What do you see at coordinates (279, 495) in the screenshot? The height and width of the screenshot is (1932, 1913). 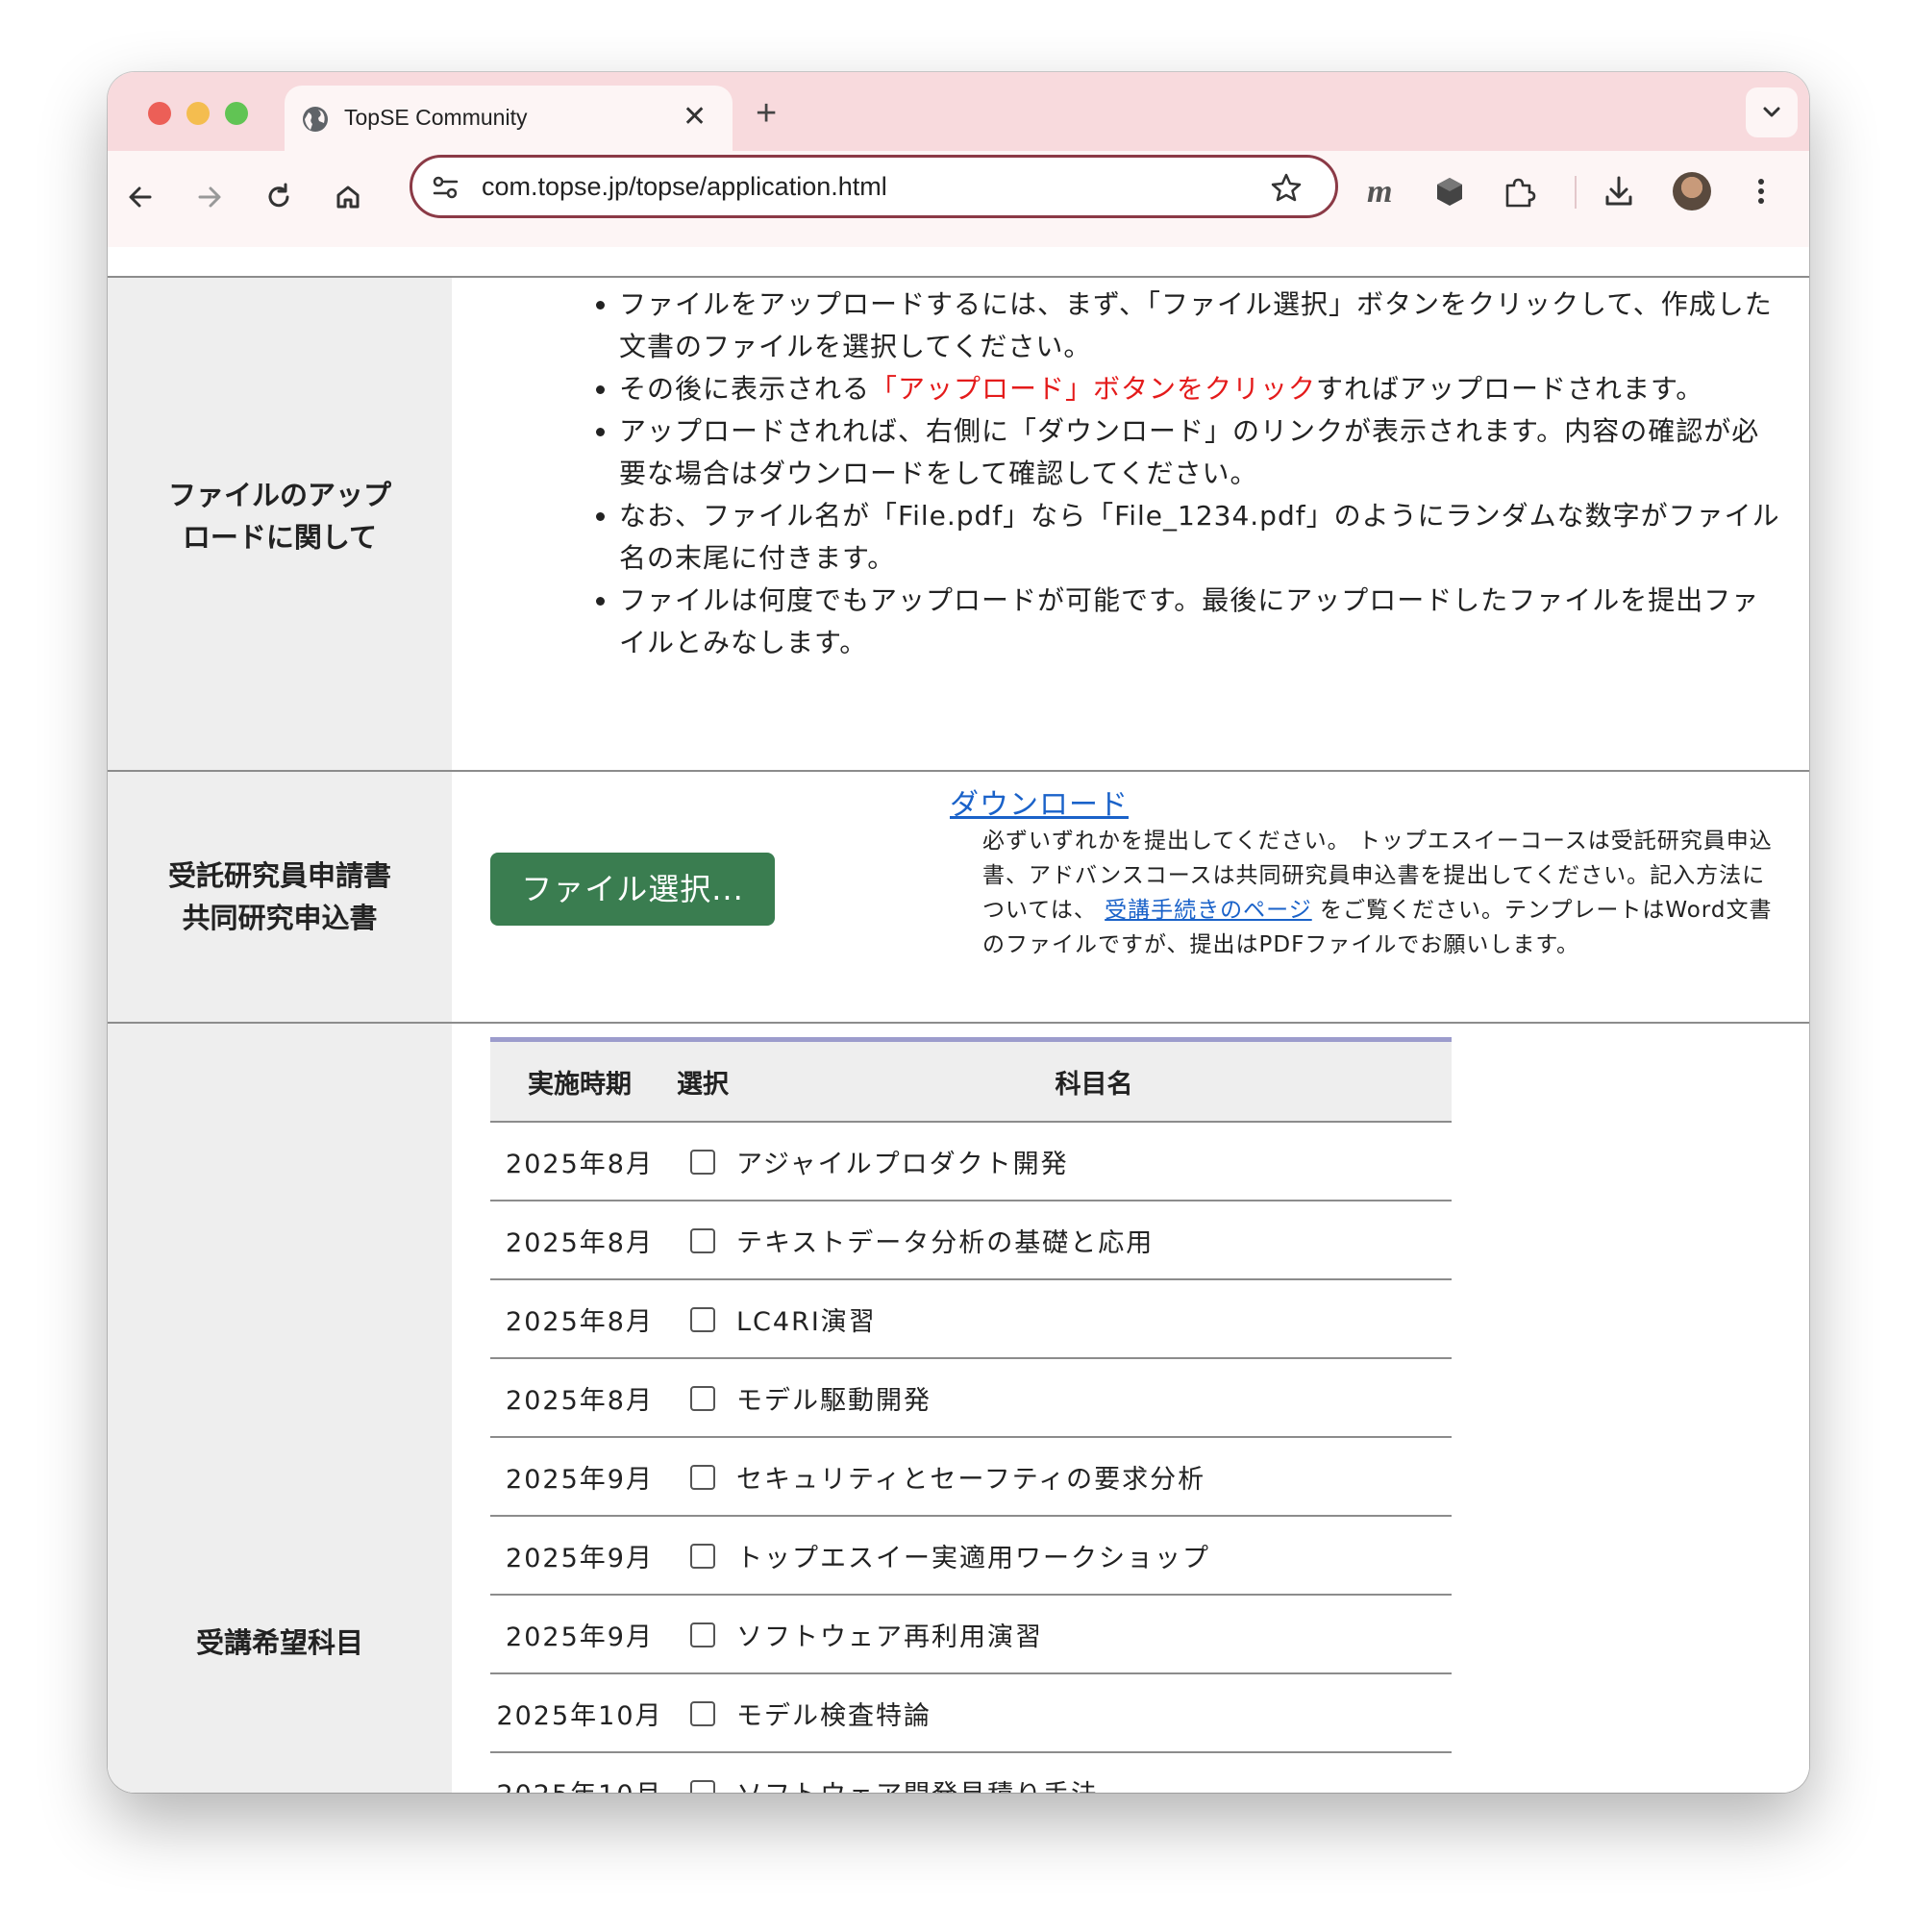 I see `upload-label-line1: ファイルのアップ` at bounding box center [279, 495].